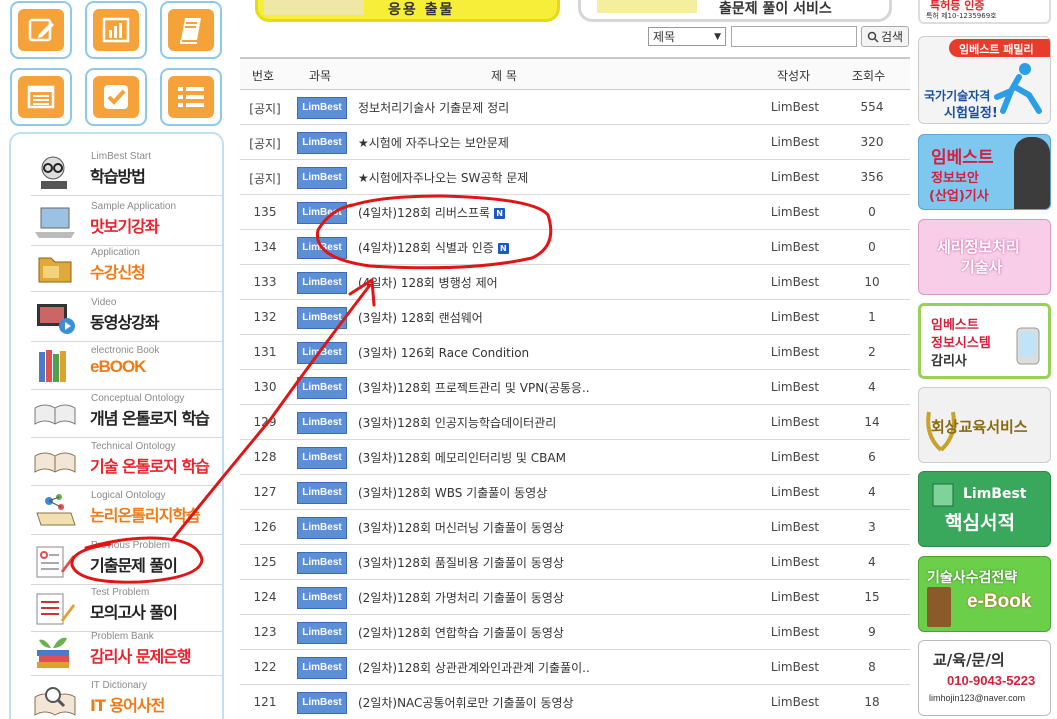 The width and height of the screenshot is (1057, 719). What do you see at coordinates (127, 462) in the screenshot?
I see `sidebar-item-tech-ontology: Technical Ontology 기술 온톨로지 학습` at bounding box center [127, 462].